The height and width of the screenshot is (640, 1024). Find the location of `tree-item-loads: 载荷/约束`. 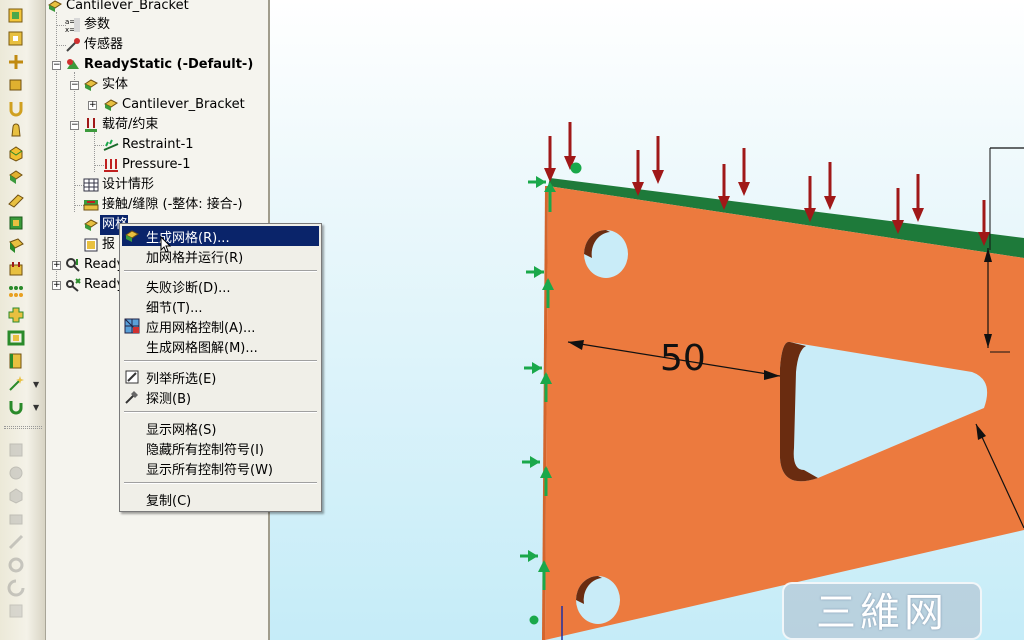

tree-item-loads: 载荷/约束 is located at coordinates (120, 125).